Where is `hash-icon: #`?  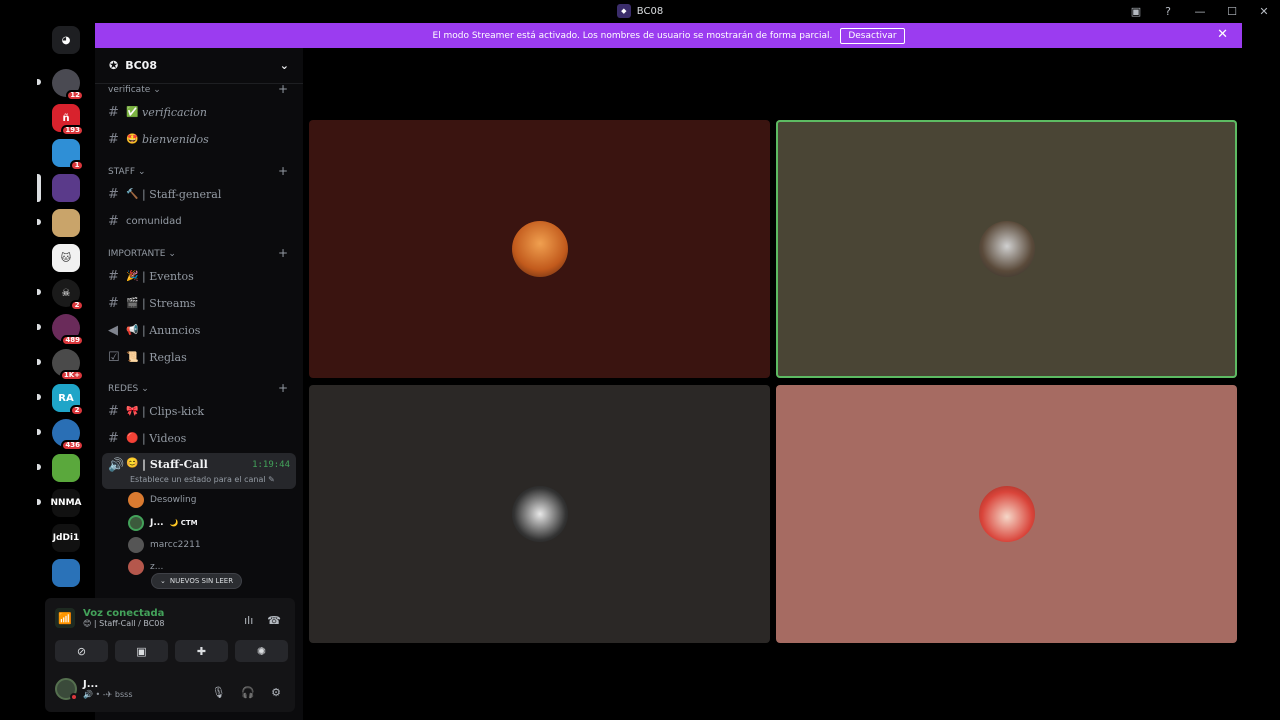
hash-icon: # is located at coordinates (113, 112).